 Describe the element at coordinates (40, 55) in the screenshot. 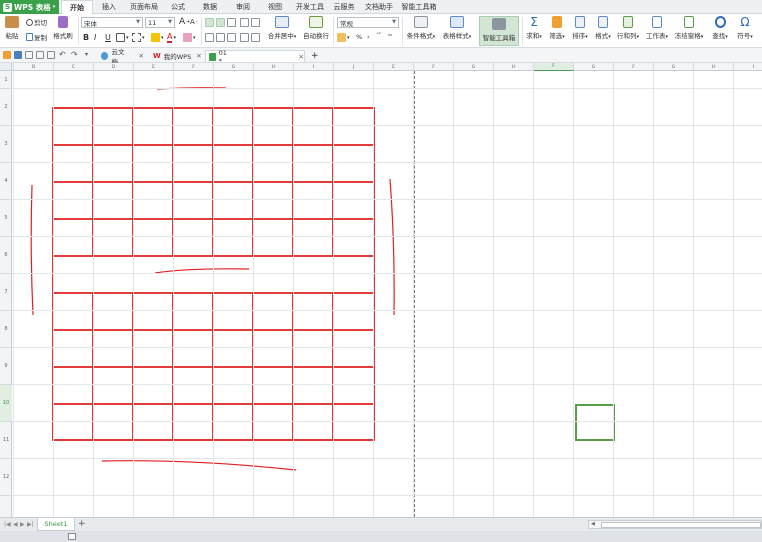

I see `export-pdf-icon` at that location.